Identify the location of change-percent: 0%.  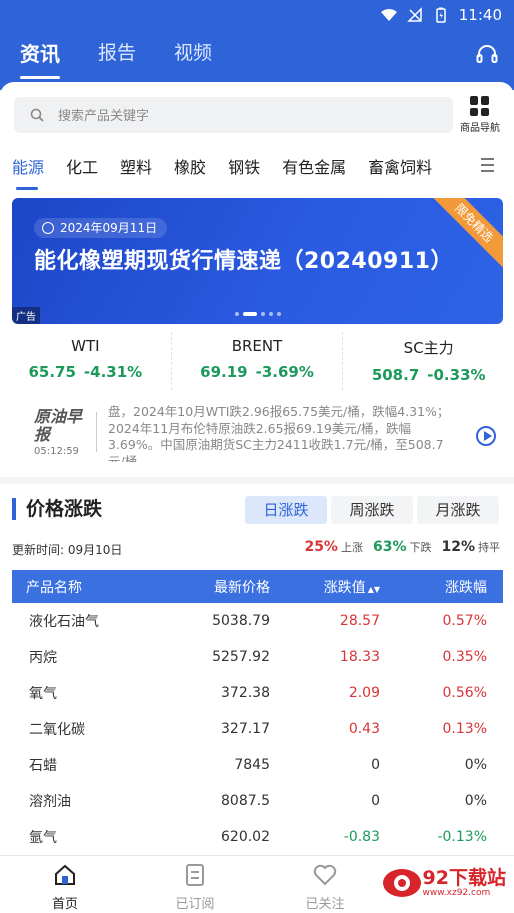
(475, 801).